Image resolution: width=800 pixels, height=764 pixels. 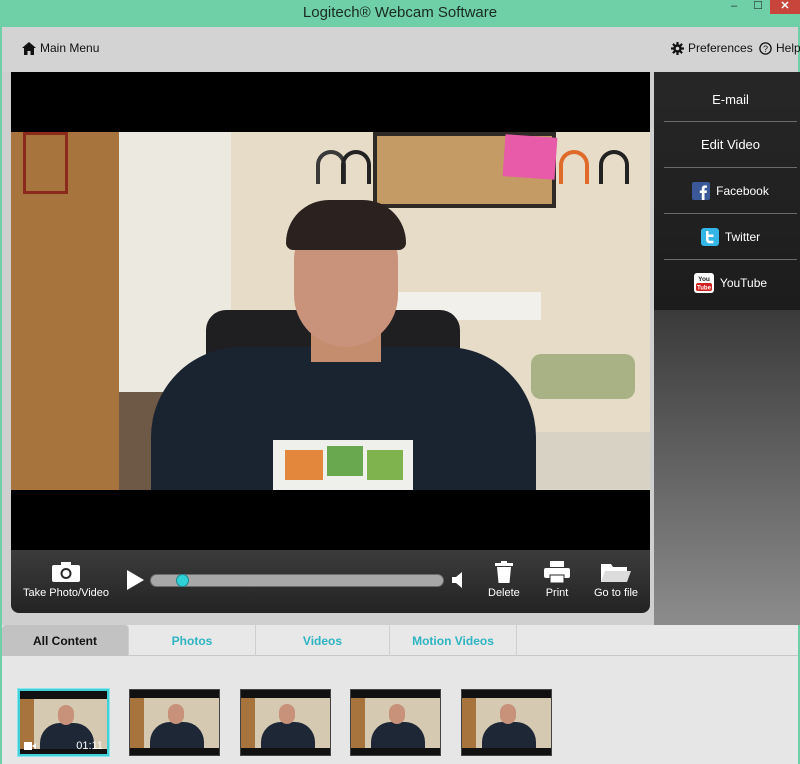 I want to click on video-duration: 01:11, so click(x=89, y=746).